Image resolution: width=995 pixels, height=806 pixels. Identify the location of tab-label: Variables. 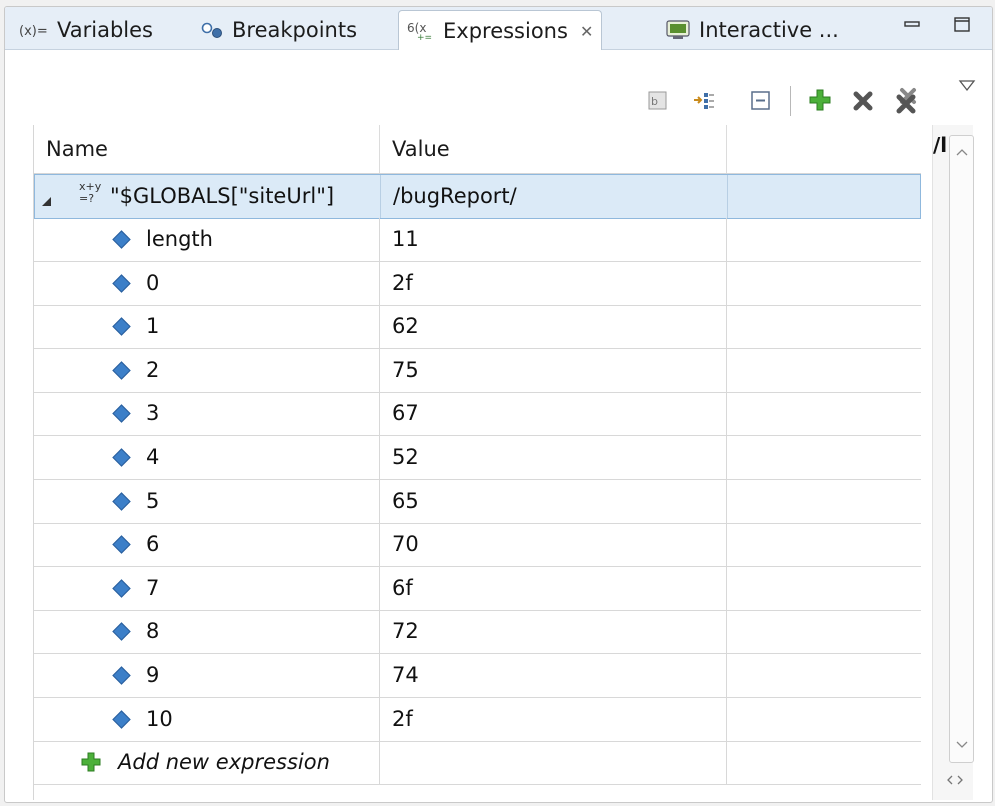
(105, 30).